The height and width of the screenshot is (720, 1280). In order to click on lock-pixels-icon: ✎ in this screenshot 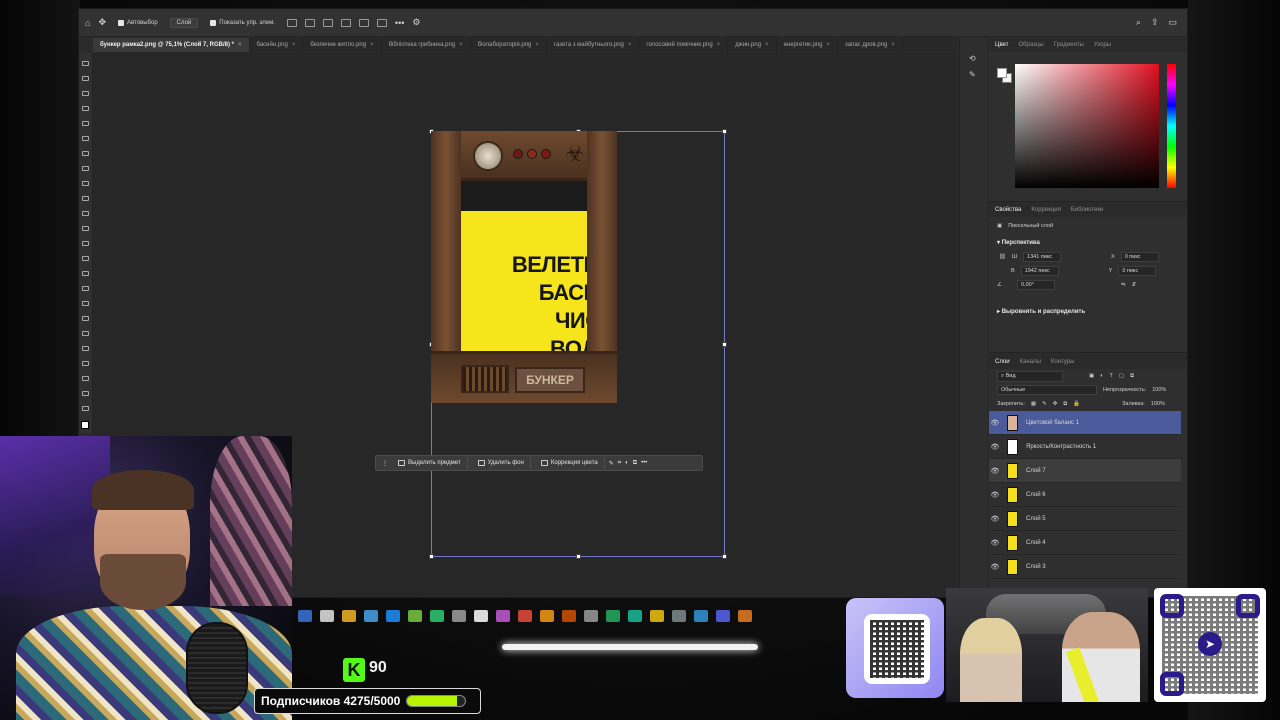, I will do `click(1044, 404)`.